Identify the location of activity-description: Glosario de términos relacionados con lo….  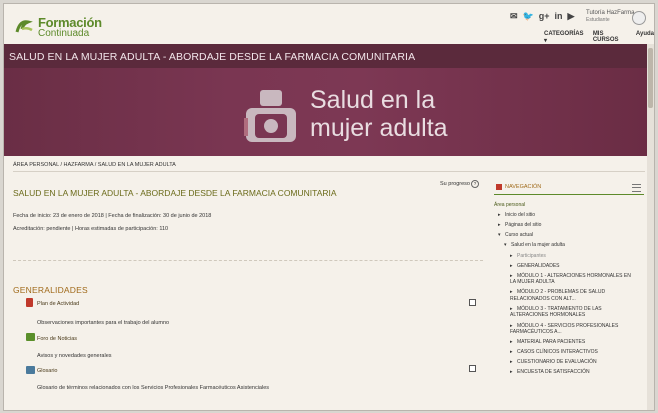
(153, 388).